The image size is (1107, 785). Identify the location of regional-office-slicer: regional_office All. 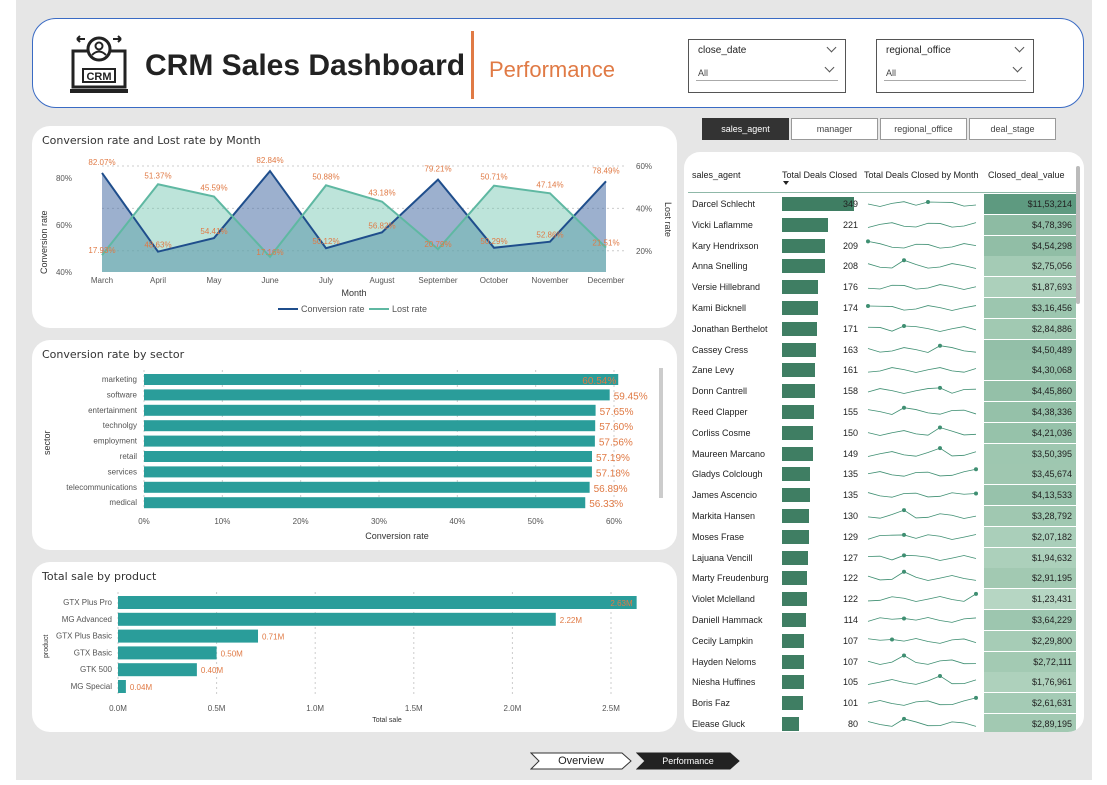
(955, 66).